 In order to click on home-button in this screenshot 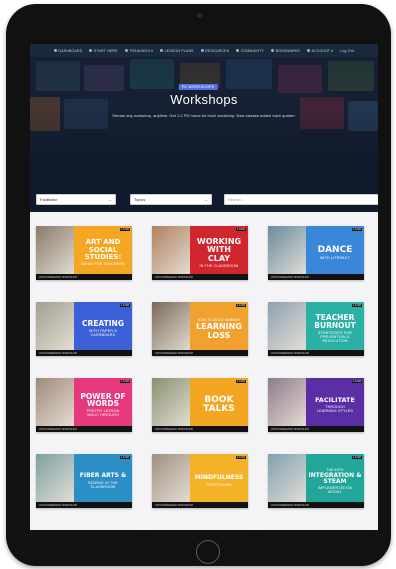, I will do `click(208, 552)`.